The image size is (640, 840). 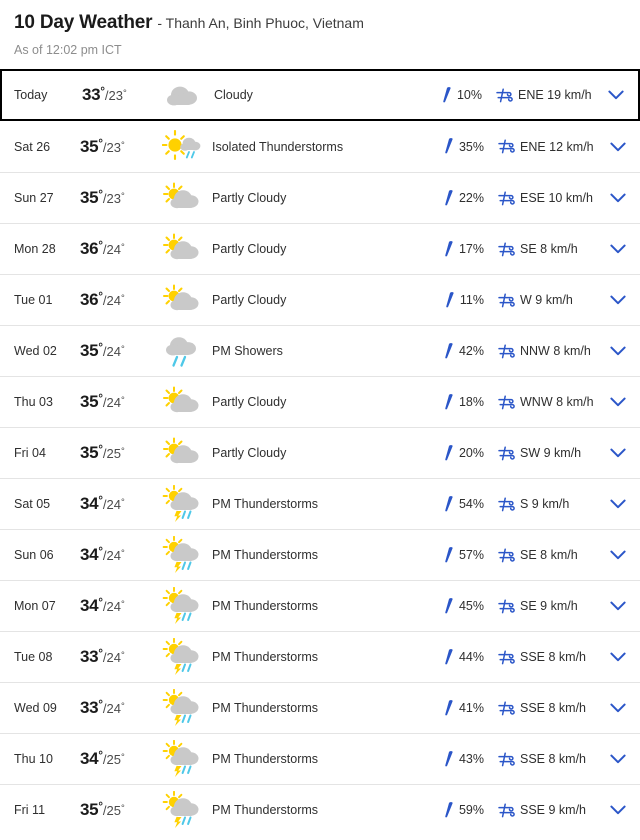 I want to click on low-temp: 25, so click(x=114, y=810).